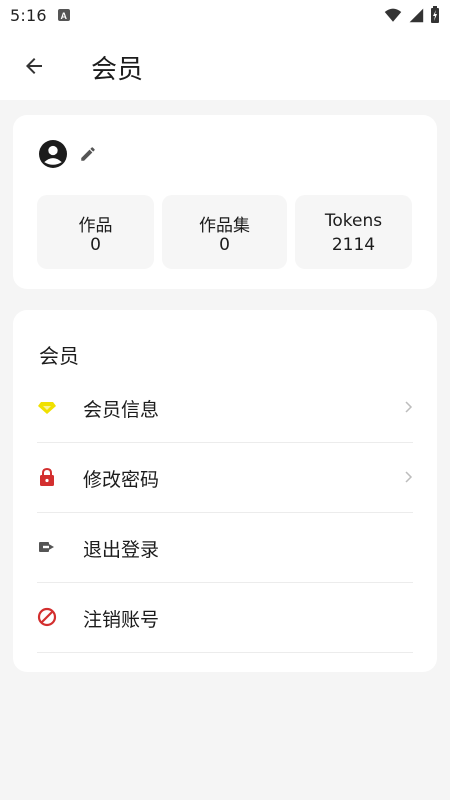 The width and height of the screenshot is (450, 800). Describe the element at coordinates (121, 550) in the screenshot. I see `menu-item-label: 退出登录` at that location.